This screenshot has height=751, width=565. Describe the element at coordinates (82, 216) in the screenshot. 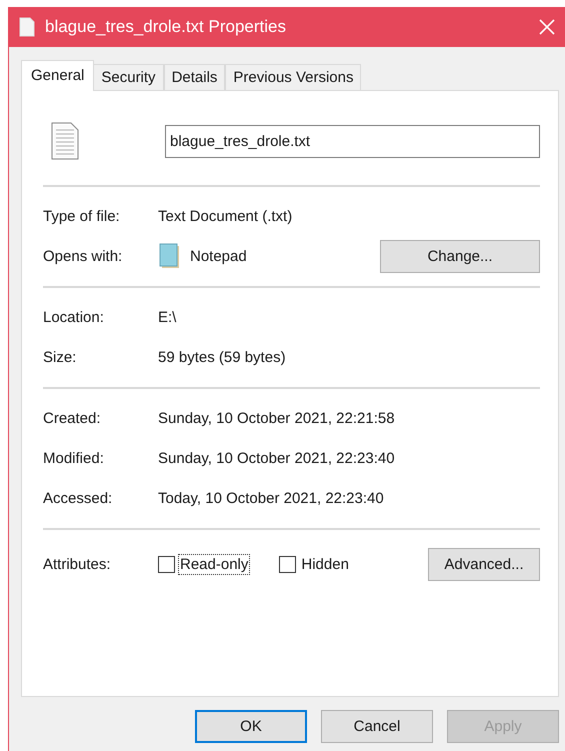

I see `property-label: Type of file:` at that location.